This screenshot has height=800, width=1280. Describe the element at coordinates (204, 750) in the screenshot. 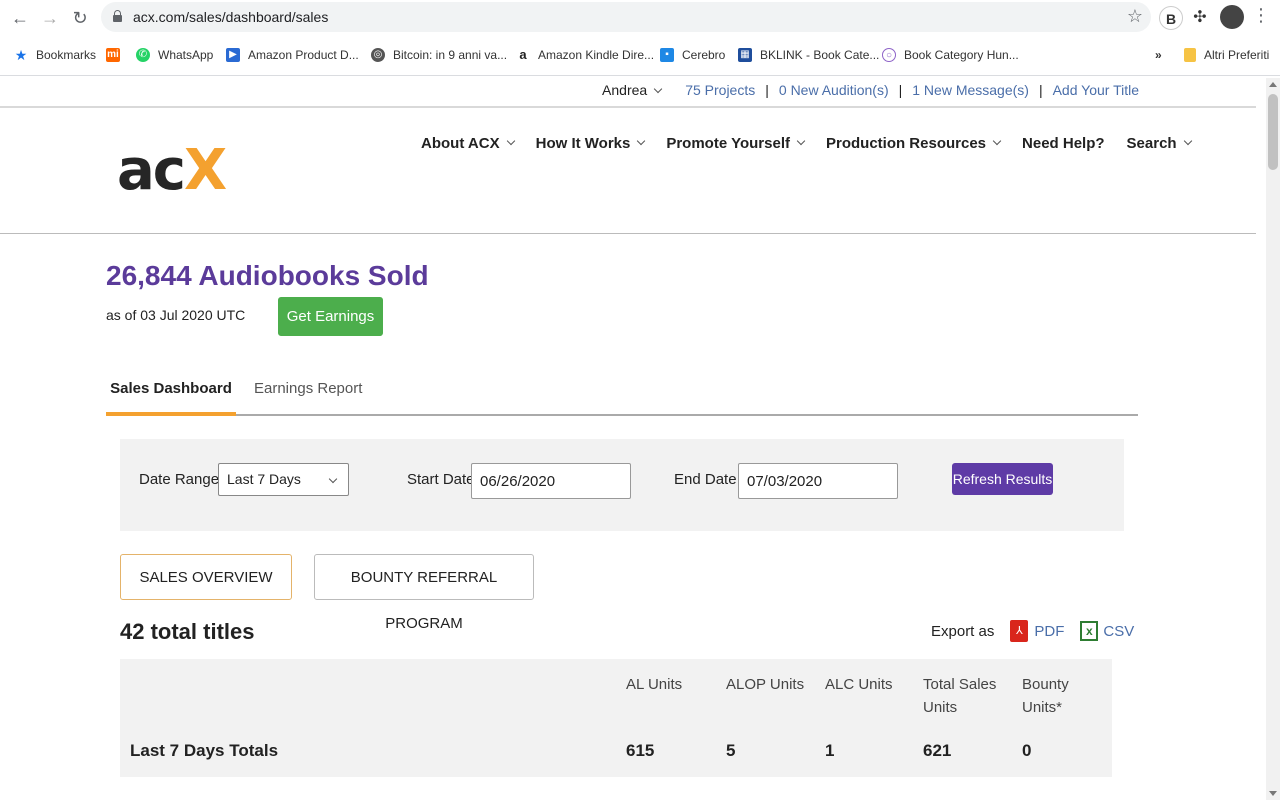

I see `row-label: Last 7 Days Totals` at that location.